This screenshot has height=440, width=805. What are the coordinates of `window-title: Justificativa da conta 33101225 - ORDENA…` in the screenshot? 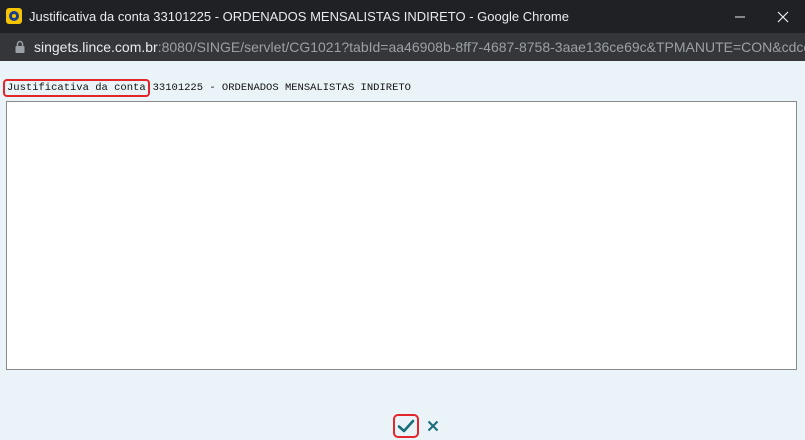 It's located at (299, 16).